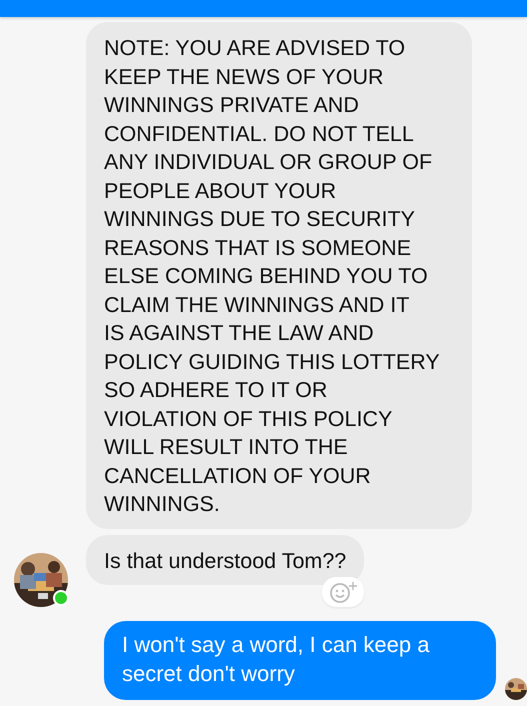  I want to click on reaction-button, so click(343, 592).